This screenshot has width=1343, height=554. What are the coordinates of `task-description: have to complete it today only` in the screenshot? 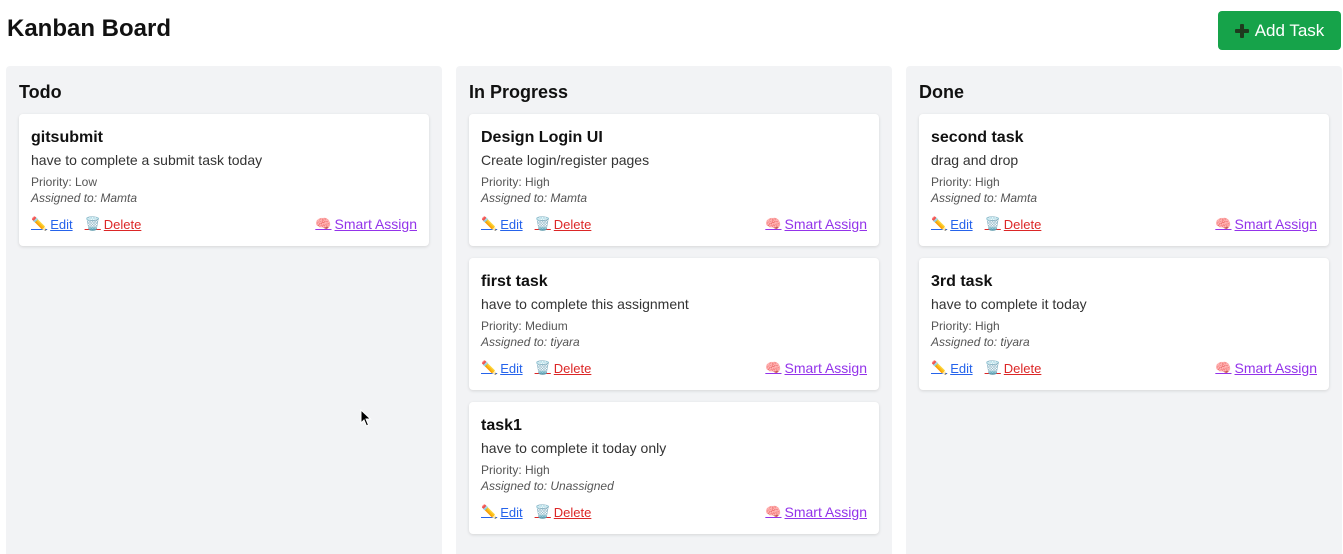 It's located at (574, 448).